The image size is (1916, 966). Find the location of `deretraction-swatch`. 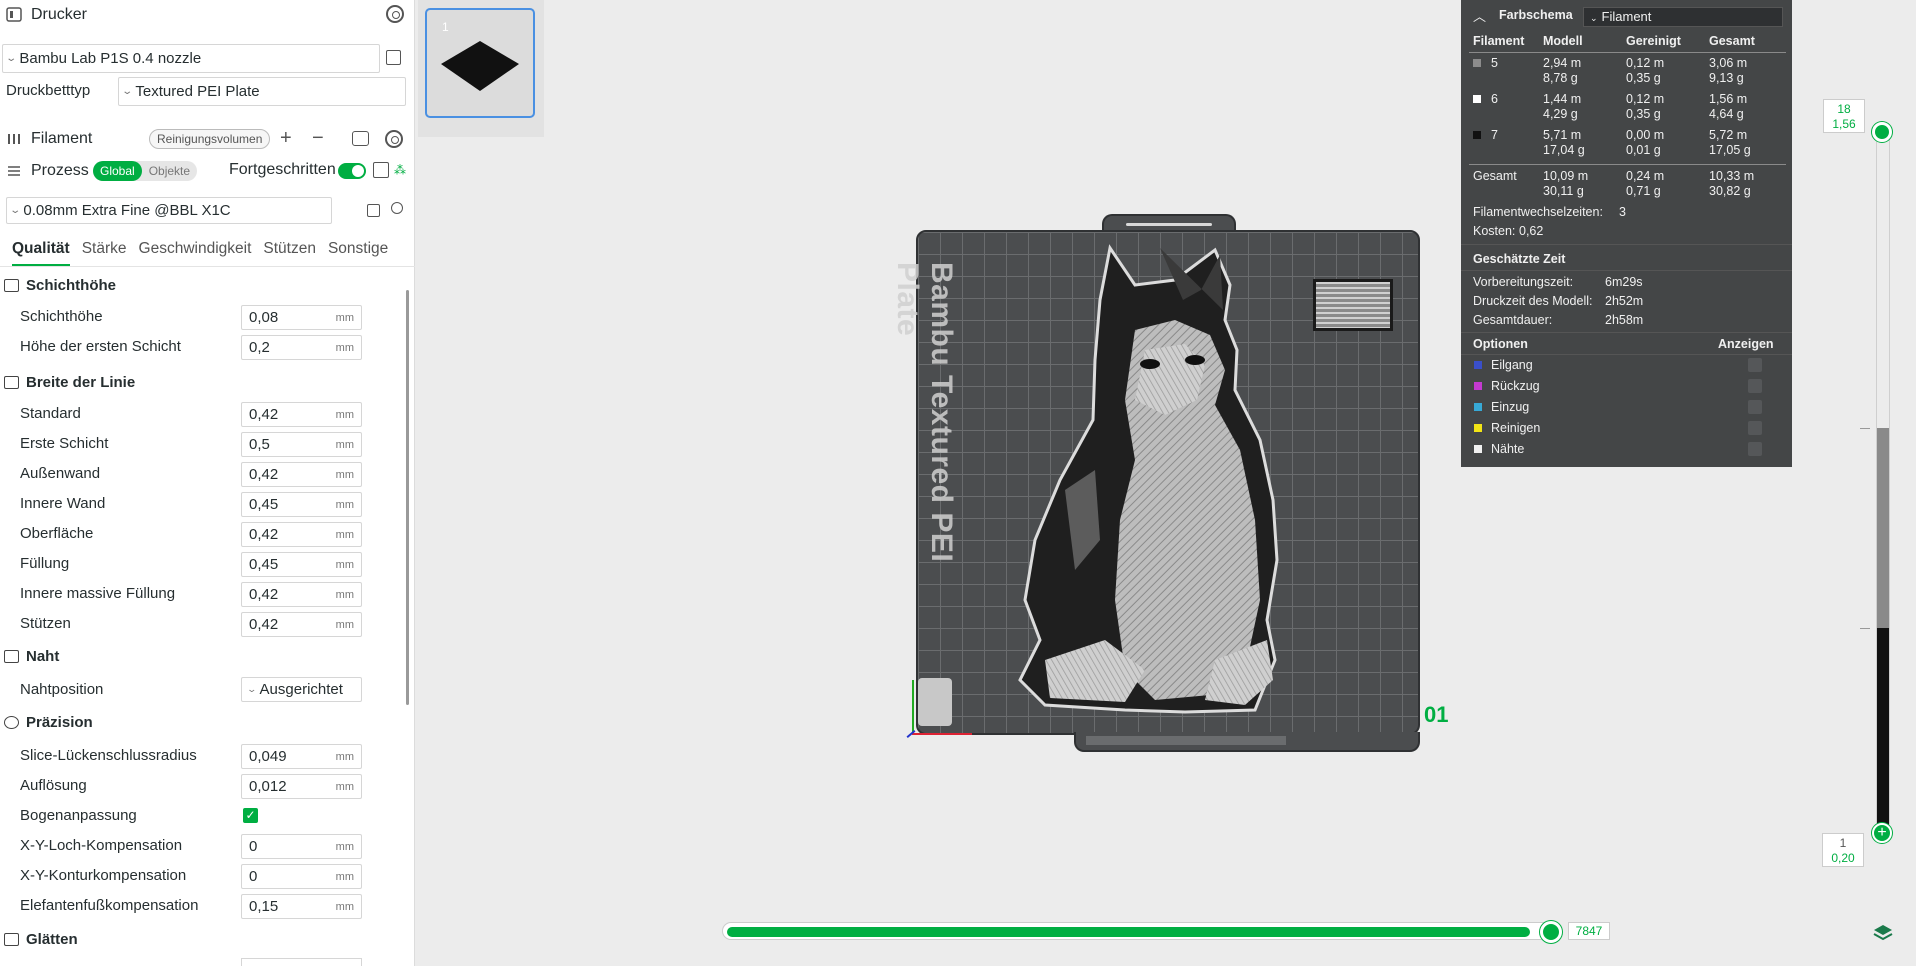

deretraction-swatch is located at coordinates (1478, 407).